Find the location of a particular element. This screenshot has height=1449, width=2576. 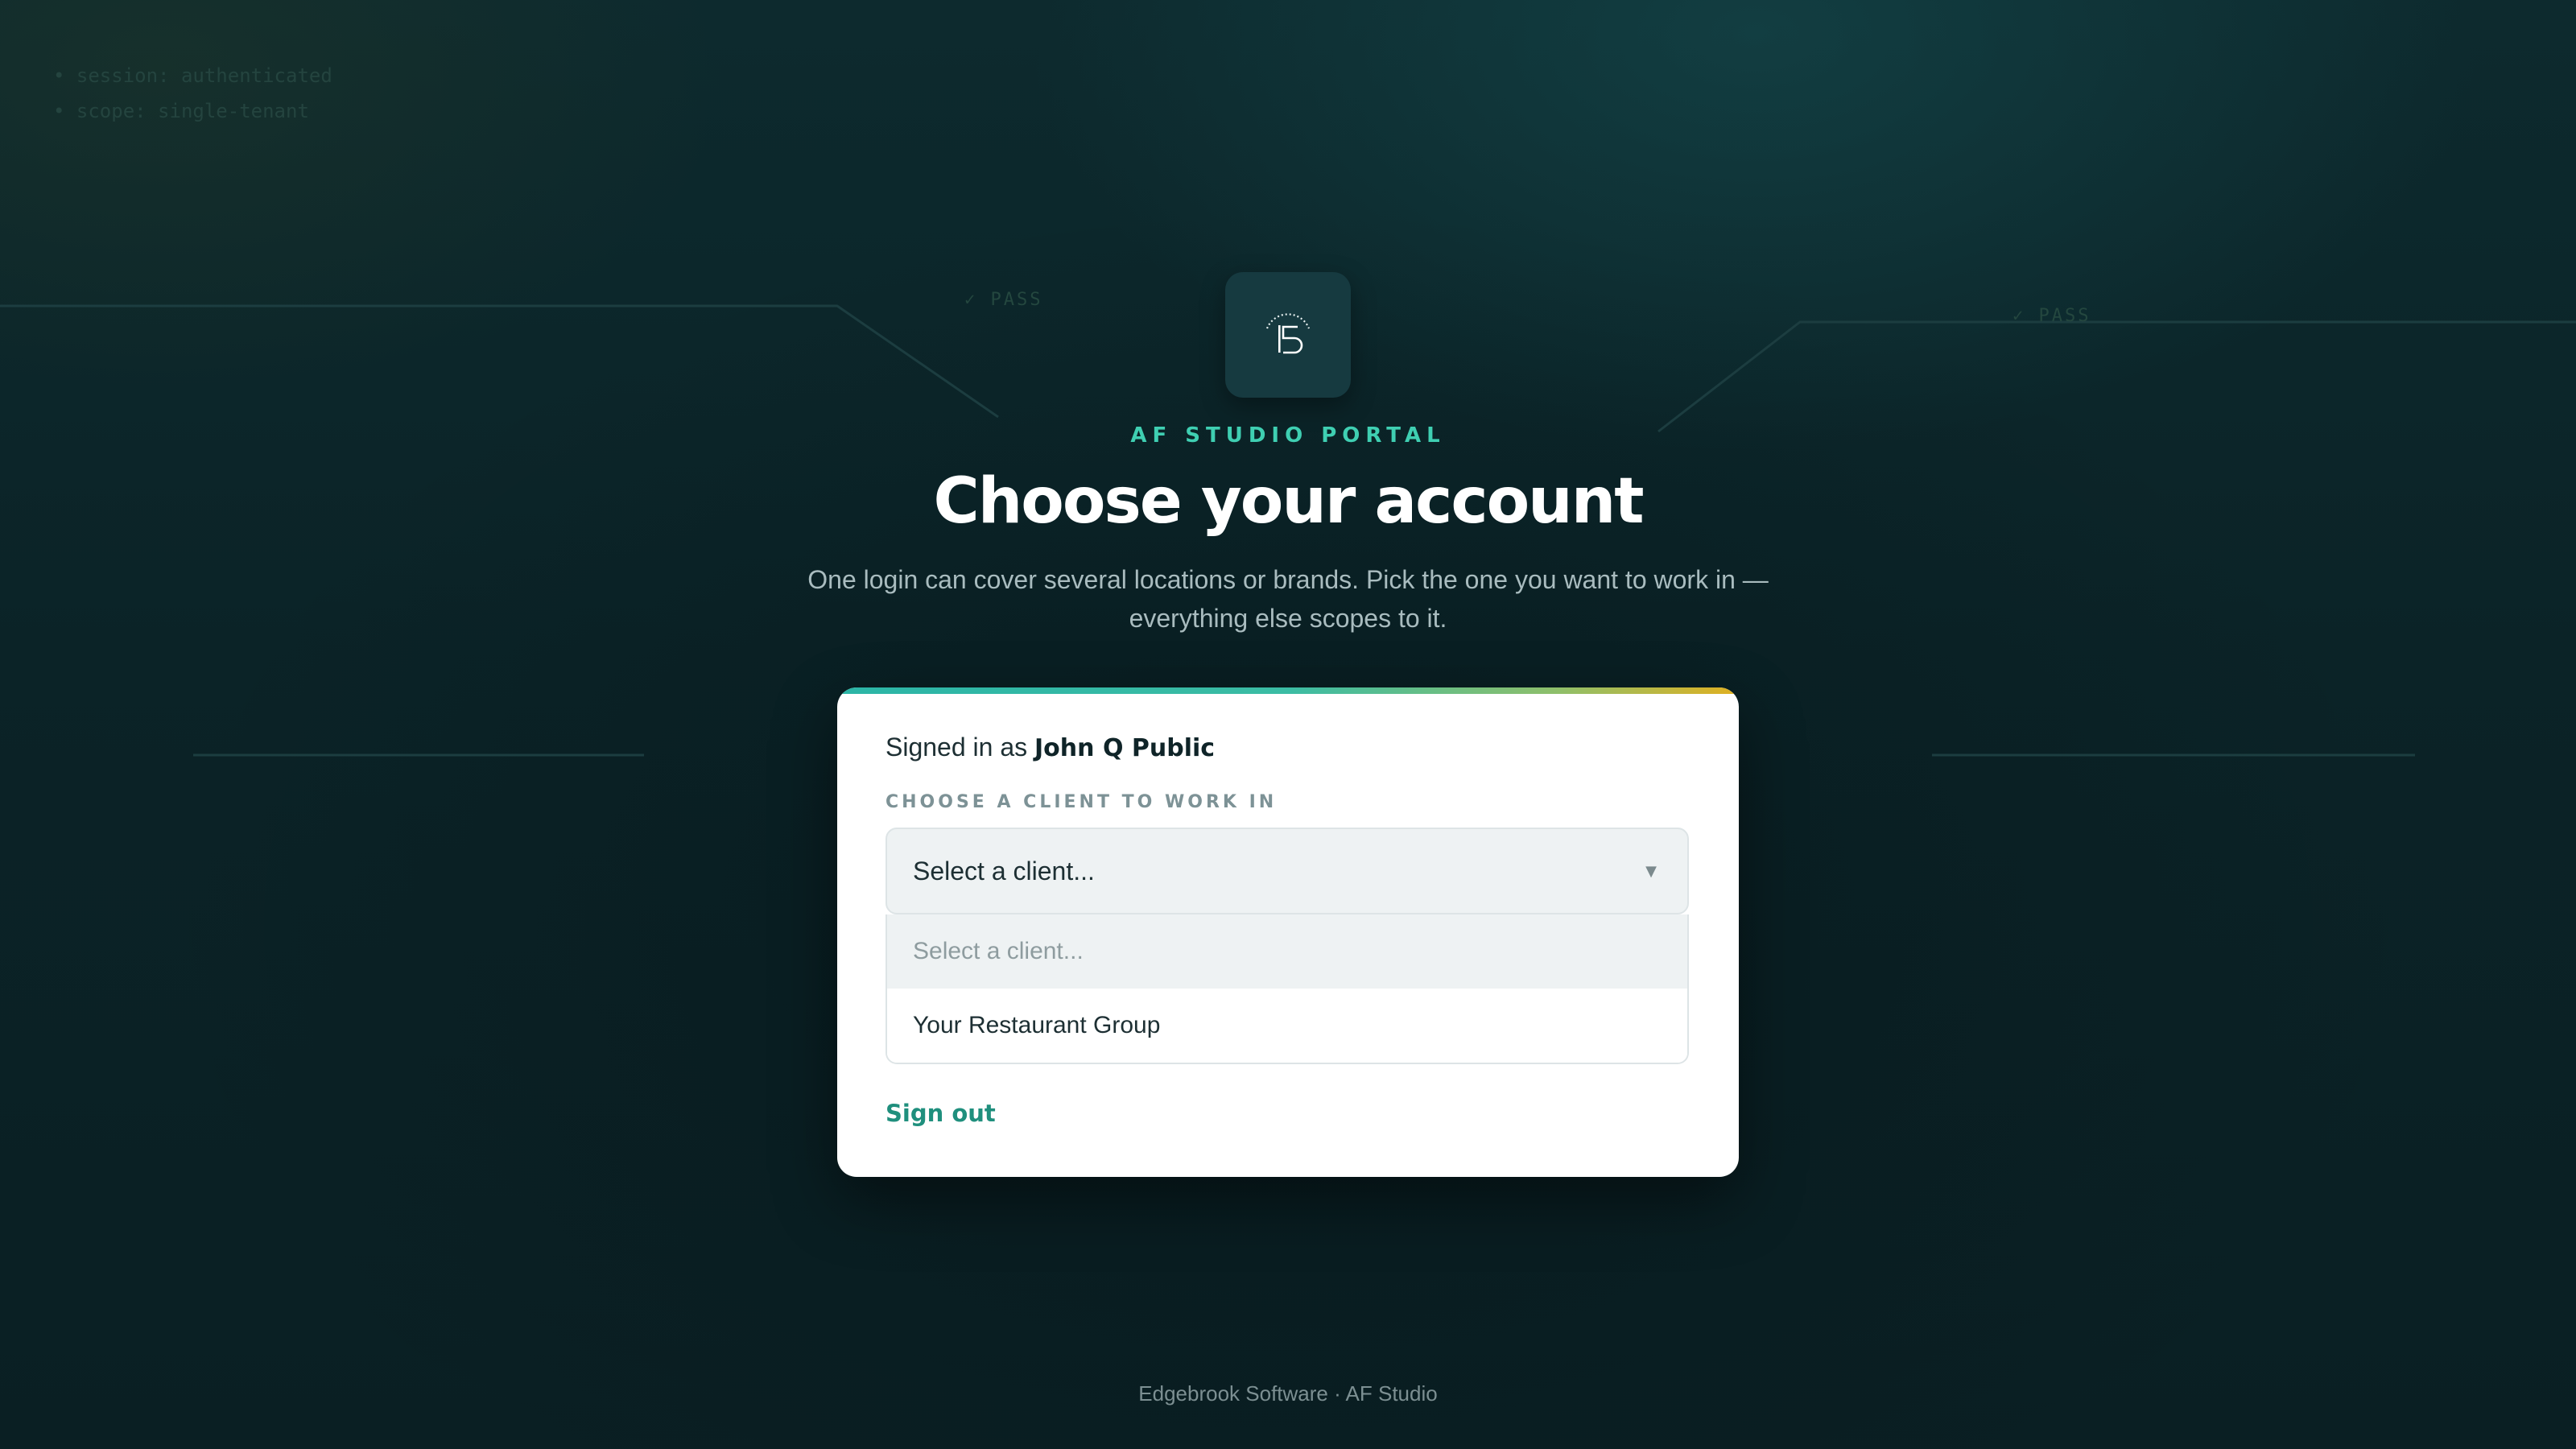

user-name: John Q Public is located at coordinates (1125, 748).